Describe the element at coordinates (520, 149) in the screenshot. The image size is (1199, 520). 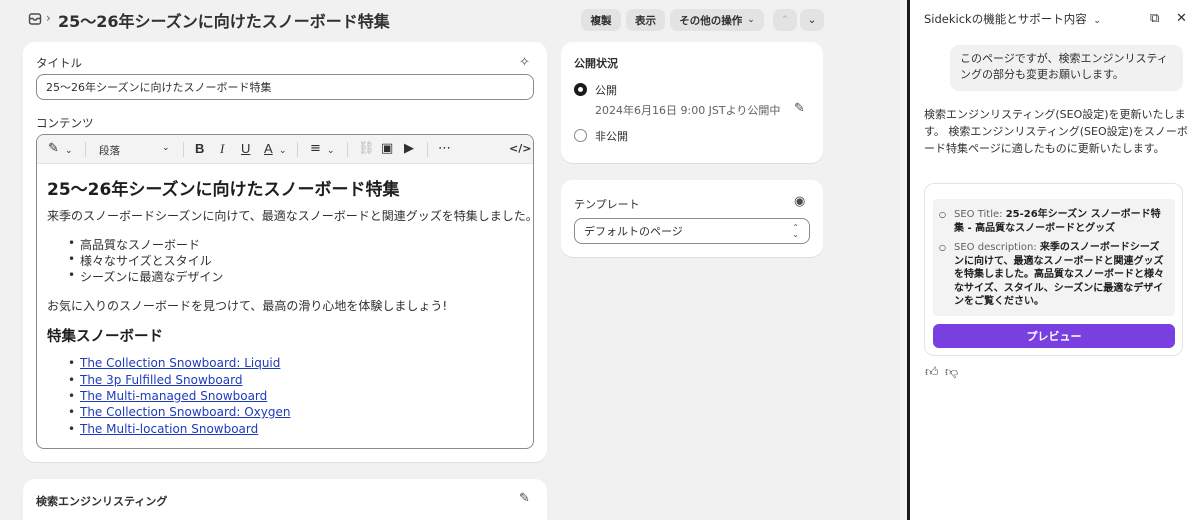
I see `code-view-icon: </>` at that location.